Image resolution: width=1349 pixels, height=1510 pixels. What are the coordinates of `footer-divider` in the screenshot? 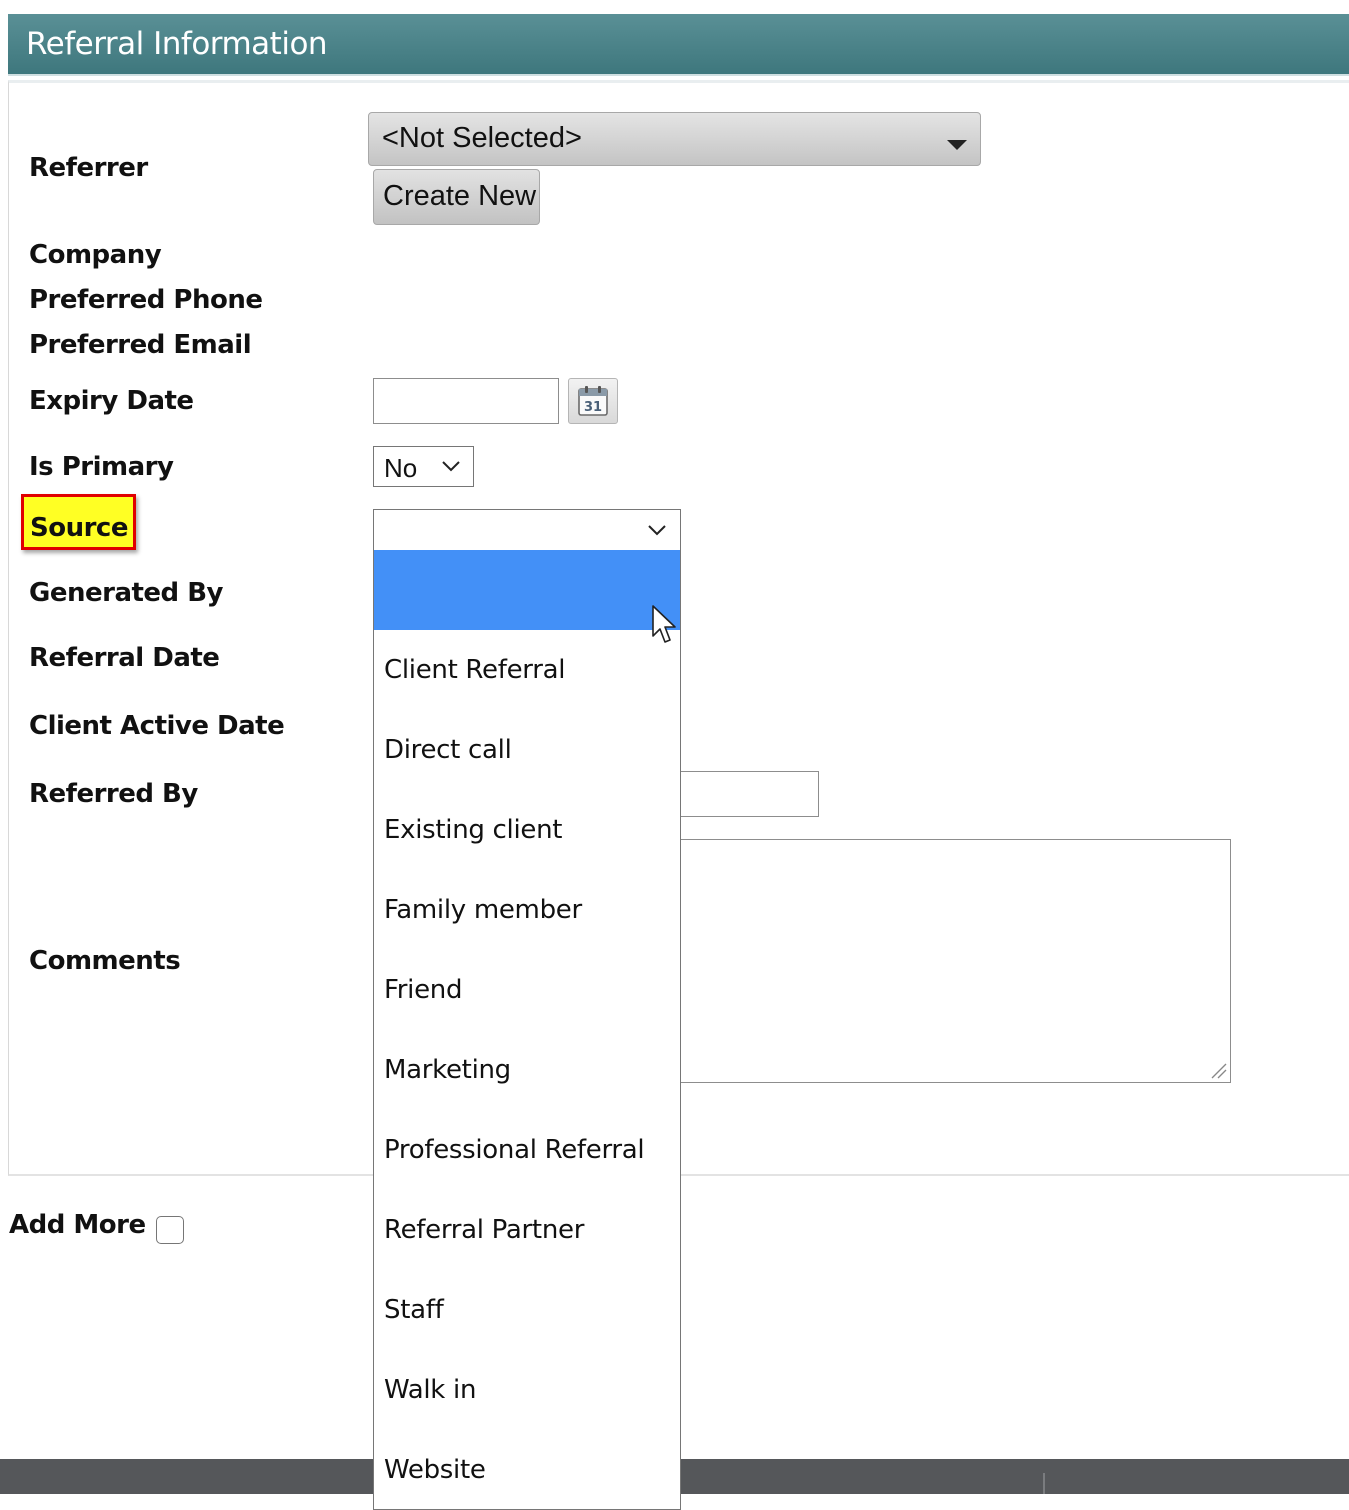 It's located at (1044, 1483).